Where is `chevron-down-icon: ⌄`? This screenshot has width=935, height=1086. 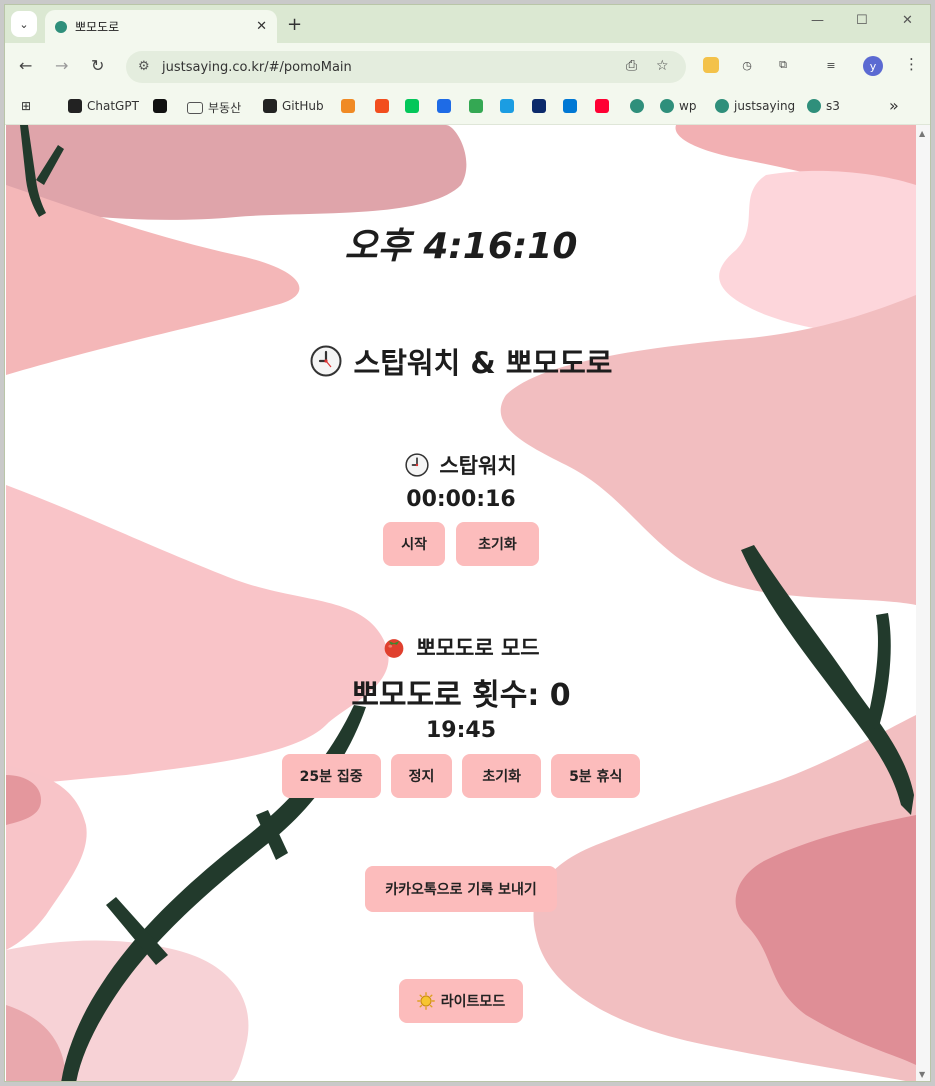
chevron-down-icon: ⌄ is located at coordinates (24, 24).